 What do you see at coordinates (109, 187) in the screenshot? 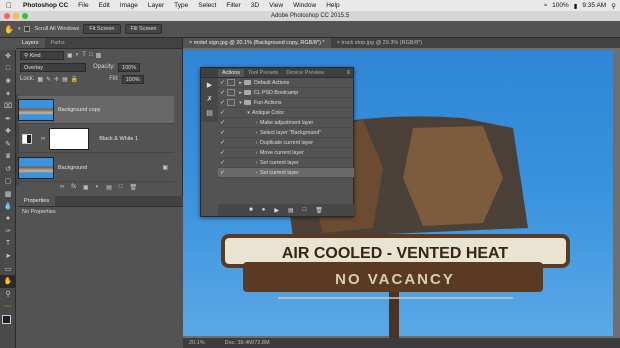
I see `new-group-icon: ▤` at bounding box center [109, 187].